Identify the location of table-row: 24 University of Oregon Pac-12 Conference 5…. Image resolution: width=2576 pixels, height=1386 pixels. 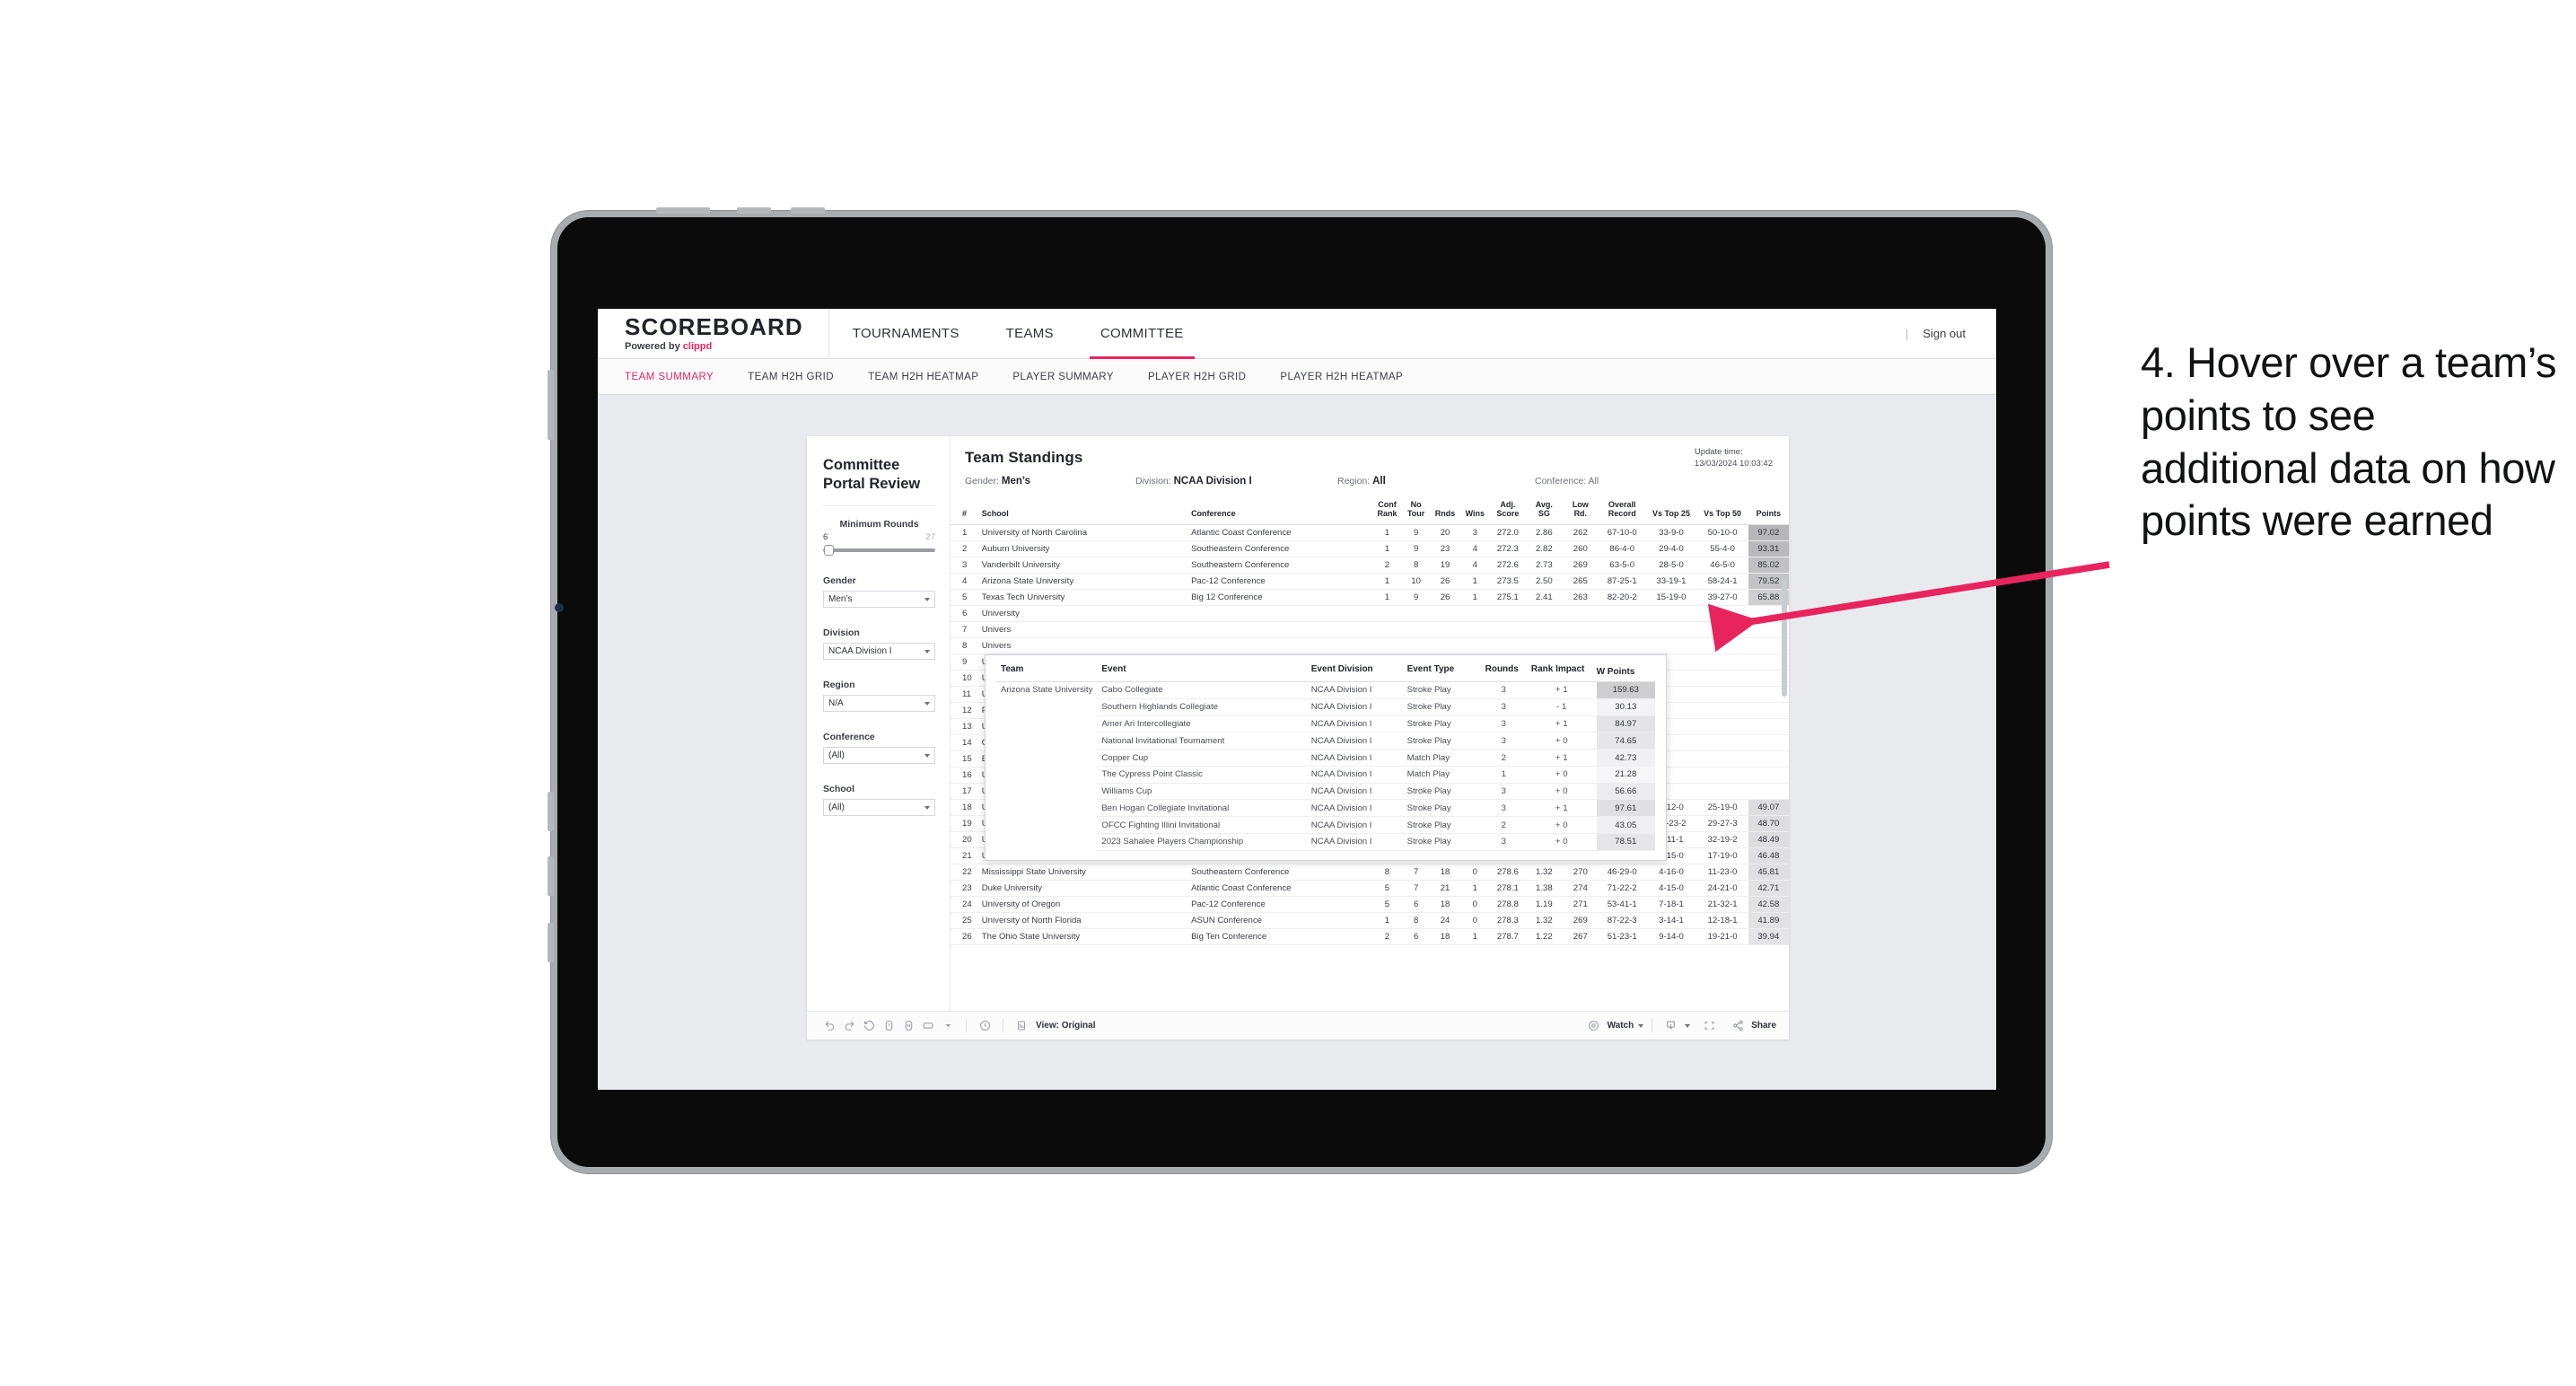
(1370, 905).